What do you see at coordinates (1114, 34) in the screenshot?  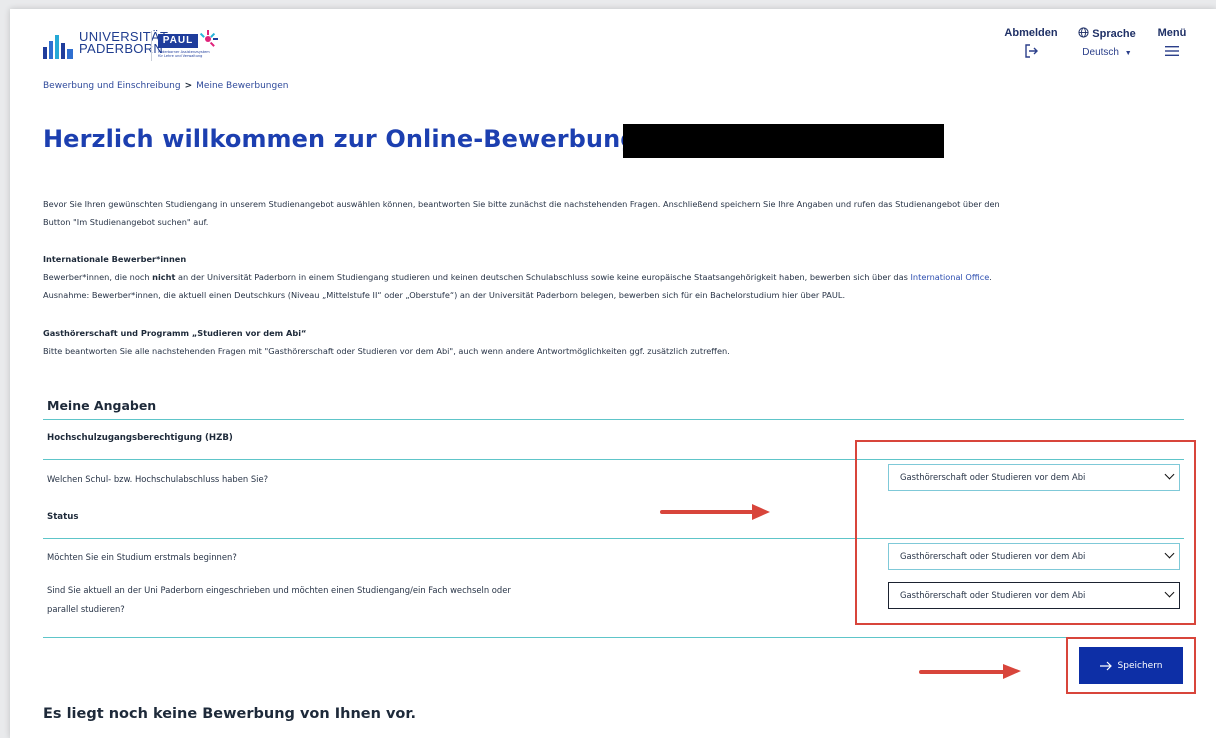 I see `language-label: Sprache` at bounding box center [1114, 34].